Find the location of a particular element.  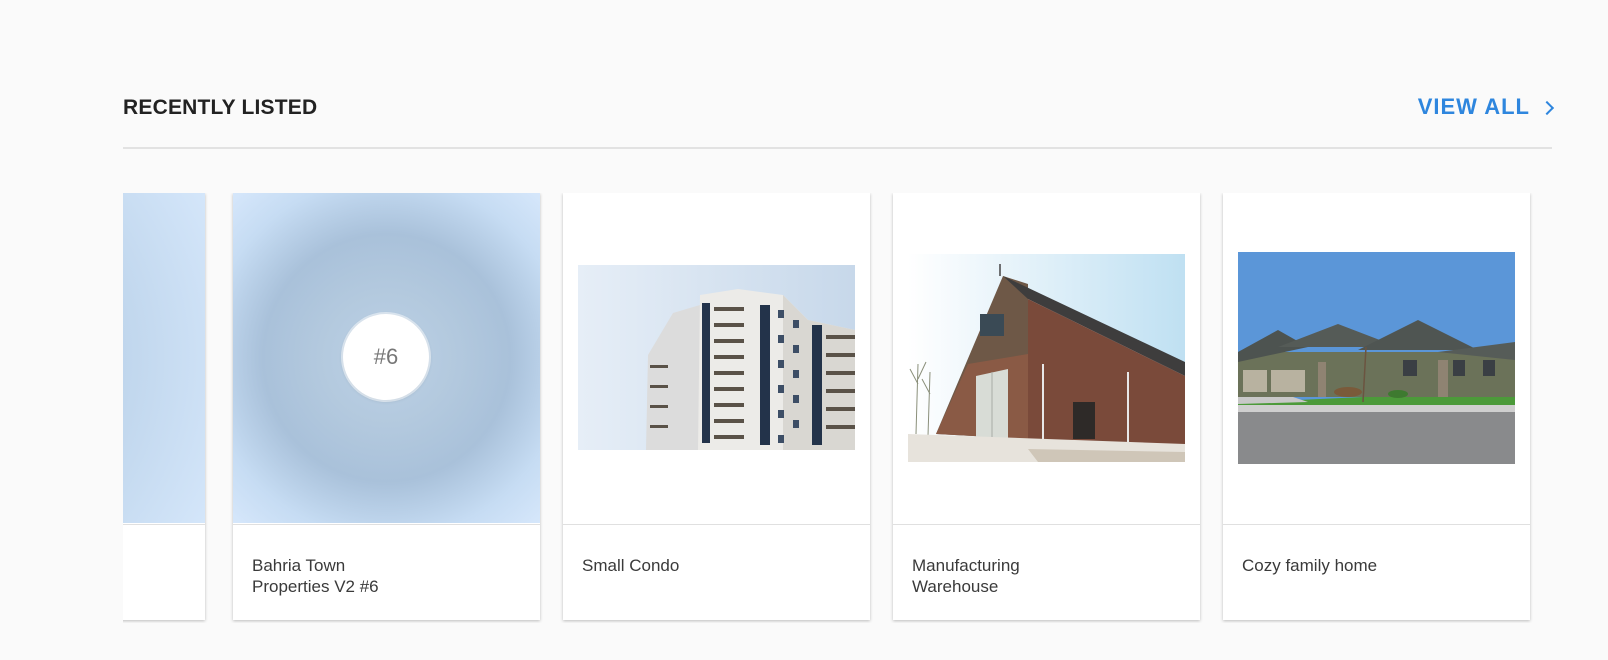

listing-card: Small Condo is located at coordinates (716, 406).